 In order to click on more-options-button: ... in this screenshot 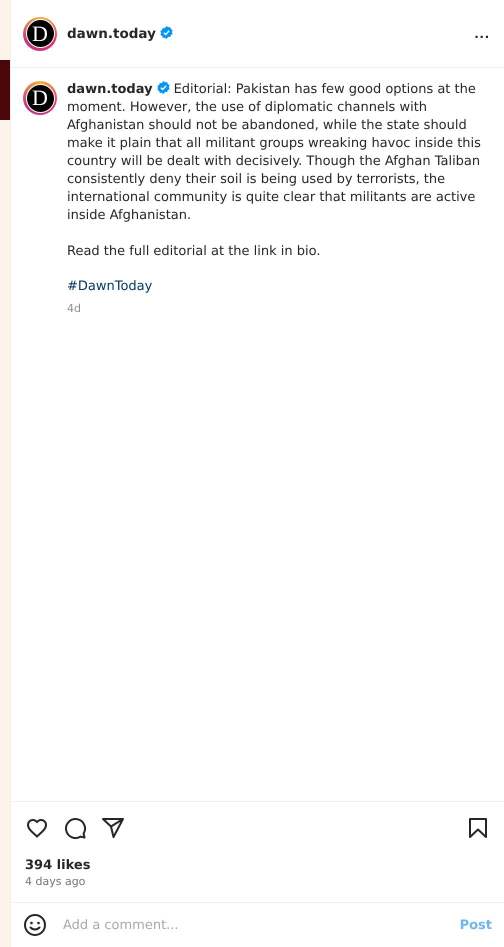, I will do `click(482, 33)`.